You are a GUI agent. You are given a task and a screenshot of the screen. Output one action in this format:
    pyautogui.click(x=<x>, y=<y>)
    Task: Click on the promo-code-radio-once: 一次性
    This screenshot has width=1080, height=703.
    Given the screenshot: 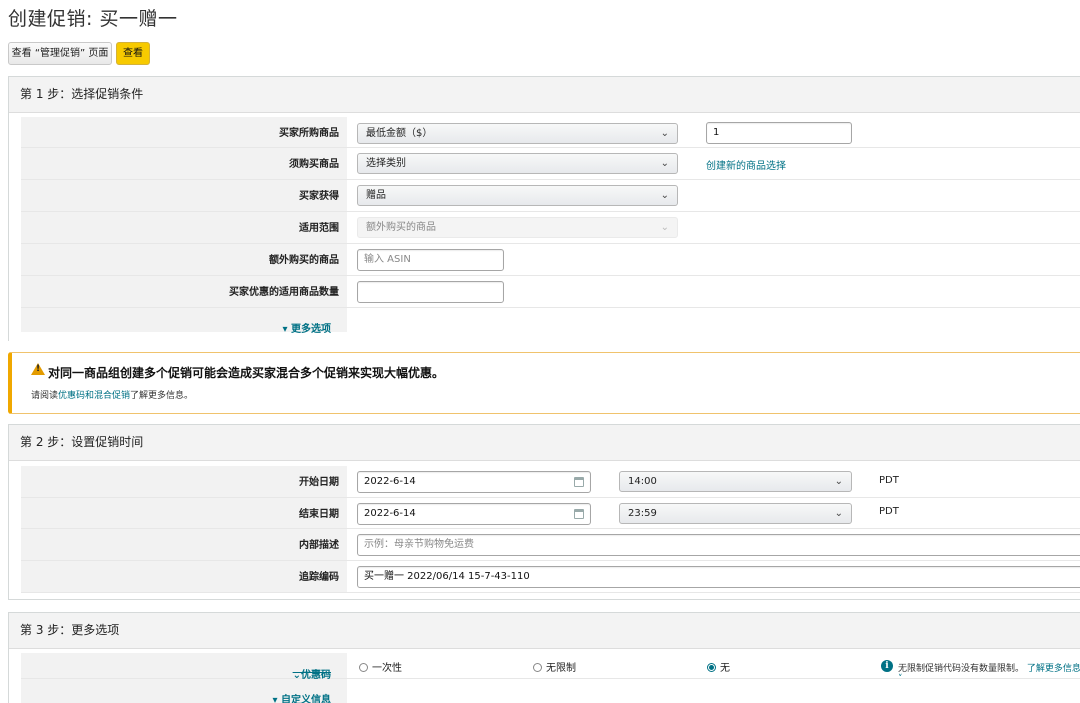 What is the action you would take?
    pyautogui.click(x=380, y=666)
    